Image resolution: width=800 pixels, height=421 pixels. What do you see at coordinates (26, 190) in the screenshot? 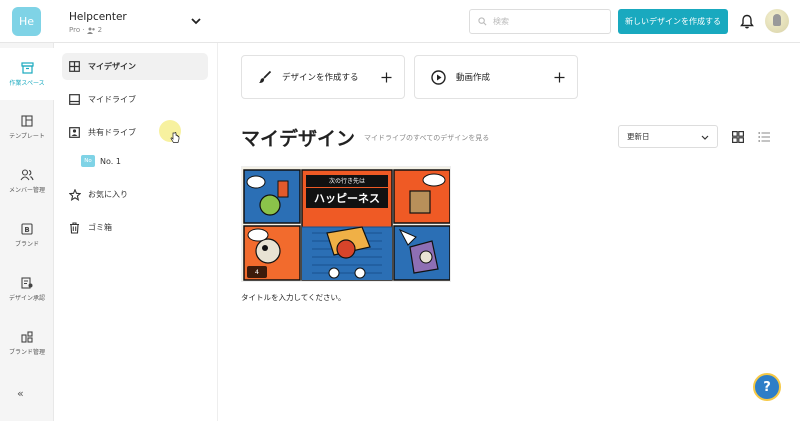
I see `rail-label: メンバー管理` at bounding box center [26, 190].